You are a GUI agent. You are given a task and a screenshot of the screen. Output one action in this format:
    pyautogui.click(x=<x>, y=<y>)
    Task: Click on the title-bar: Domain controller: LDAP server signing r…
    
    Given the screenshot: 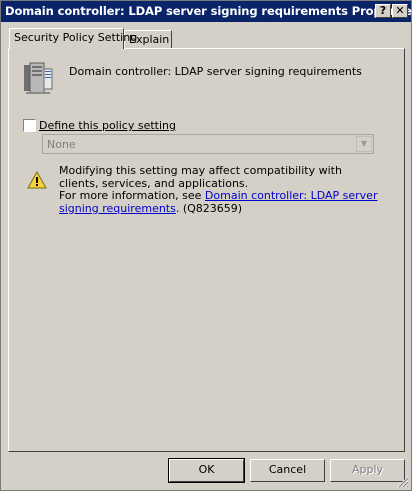 What is the action you would take?
    pyautogui.click(x=206, y=11)
    